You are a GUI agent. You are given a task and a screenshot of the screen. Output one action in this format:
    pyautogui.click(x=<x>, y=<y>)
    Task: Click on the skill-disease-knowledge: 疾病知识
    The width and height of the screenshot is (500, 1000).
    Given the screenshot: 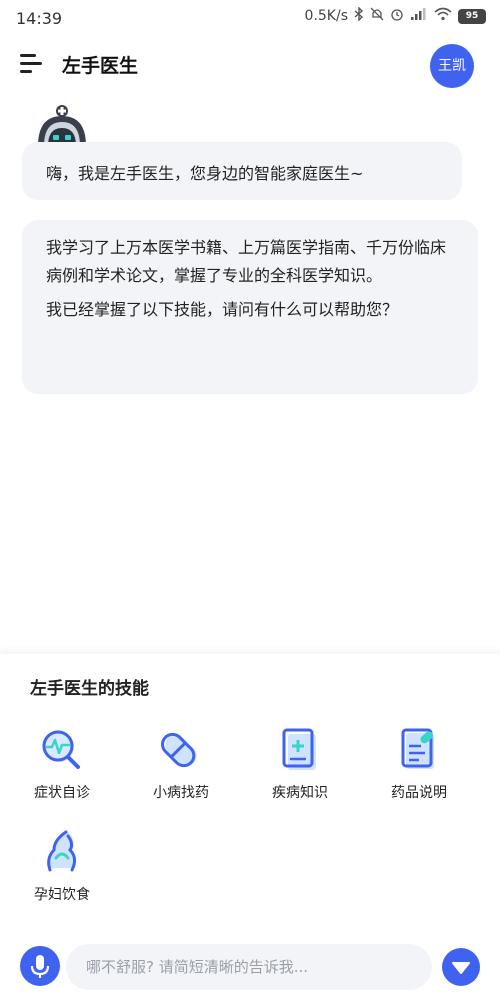 What is the action you would take?
    pyautogui.click(x=300, y=764)
    